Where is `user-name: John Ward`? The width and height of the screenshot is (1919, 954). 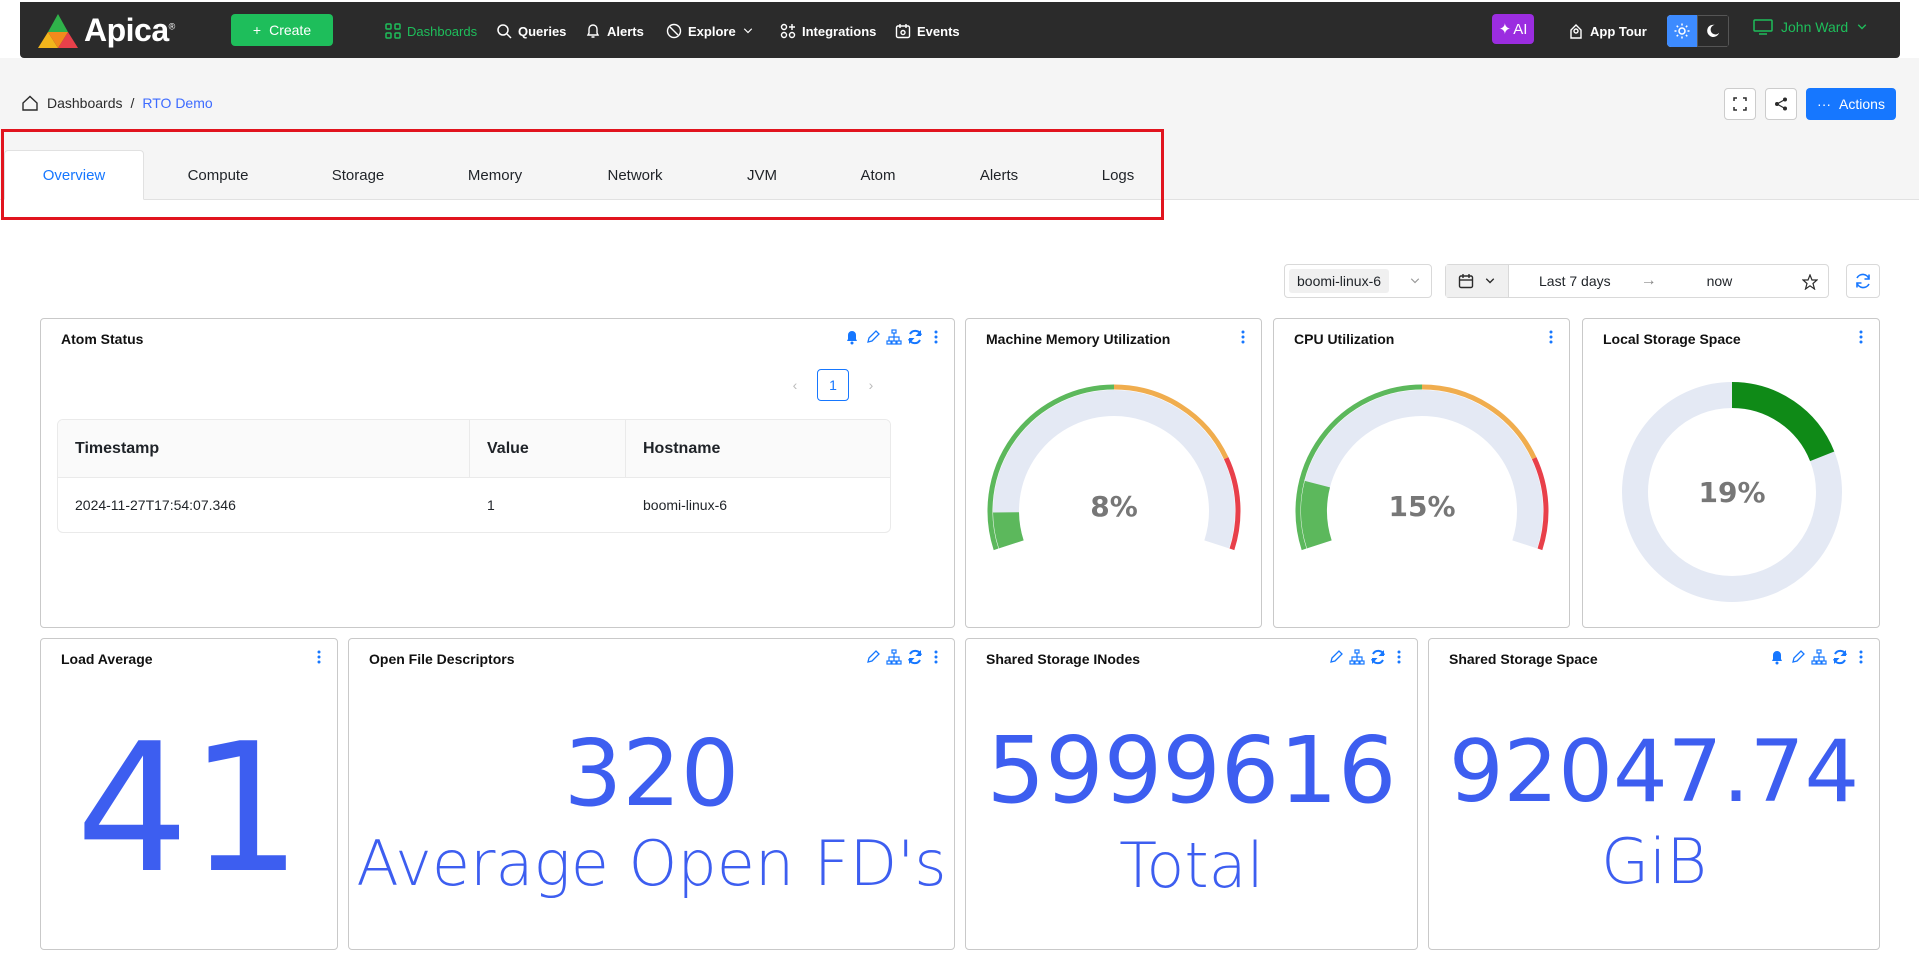 user-name: John Ward is located at coordinates (1815, 27).